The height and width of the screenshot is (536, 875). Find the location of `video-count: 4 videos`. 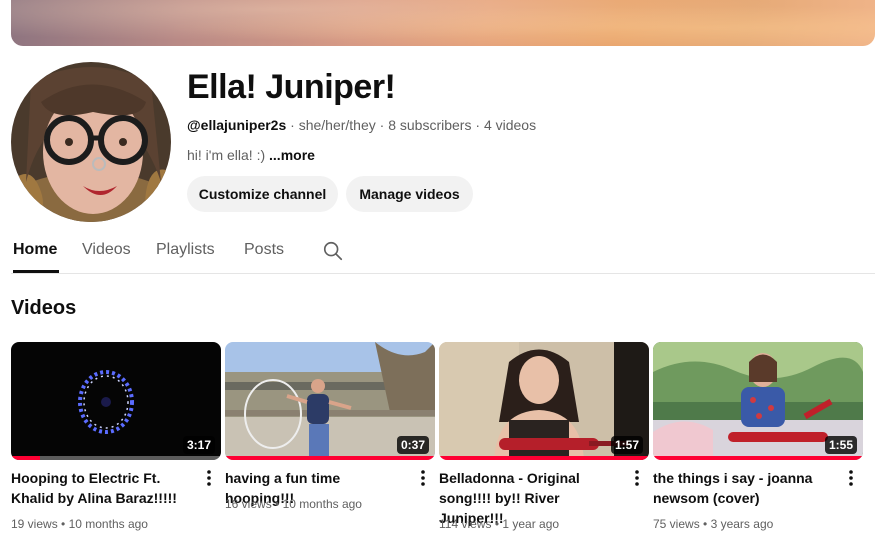

video-count: 4 videos is located at coordinates (510, 125).